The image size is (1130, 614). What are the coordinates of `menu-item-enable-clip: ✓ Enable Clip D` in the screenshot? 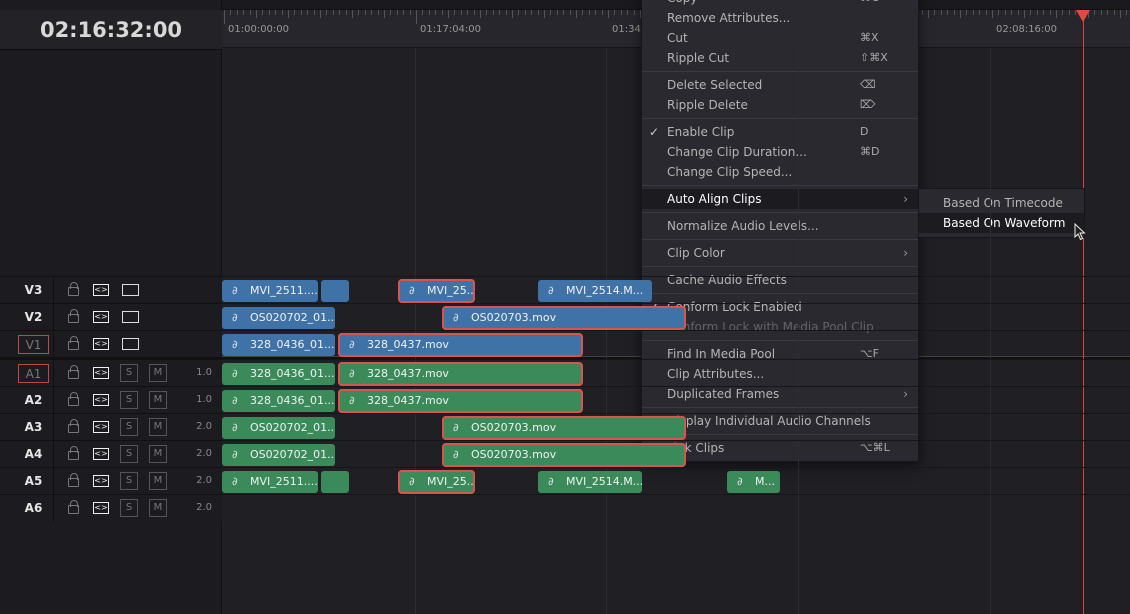 It's located at (780, 132).